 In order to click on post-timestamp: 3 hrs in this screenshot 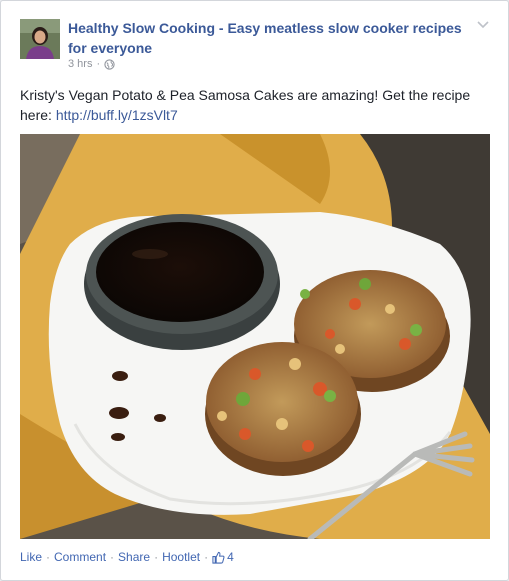, I will do `click(80, 64)`.